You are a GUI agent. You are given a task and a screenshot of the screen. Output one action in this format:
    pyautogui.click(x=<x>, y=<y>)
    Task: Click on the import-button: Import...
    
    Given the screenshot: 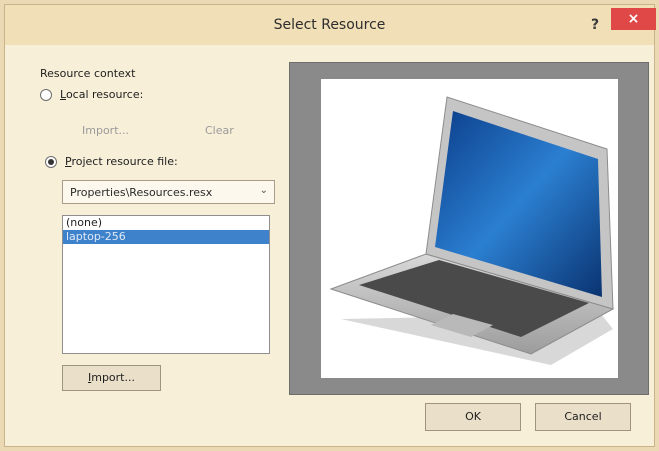 What is the action you would take?
    pyautogui.click(x=111, y=378)
    